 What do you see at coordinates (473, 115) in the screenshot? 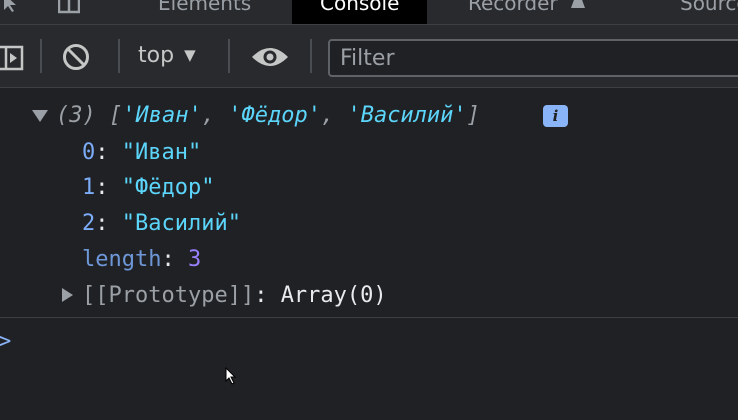
I see `array-close-bracket: ]` at bounding box center [473, 115].